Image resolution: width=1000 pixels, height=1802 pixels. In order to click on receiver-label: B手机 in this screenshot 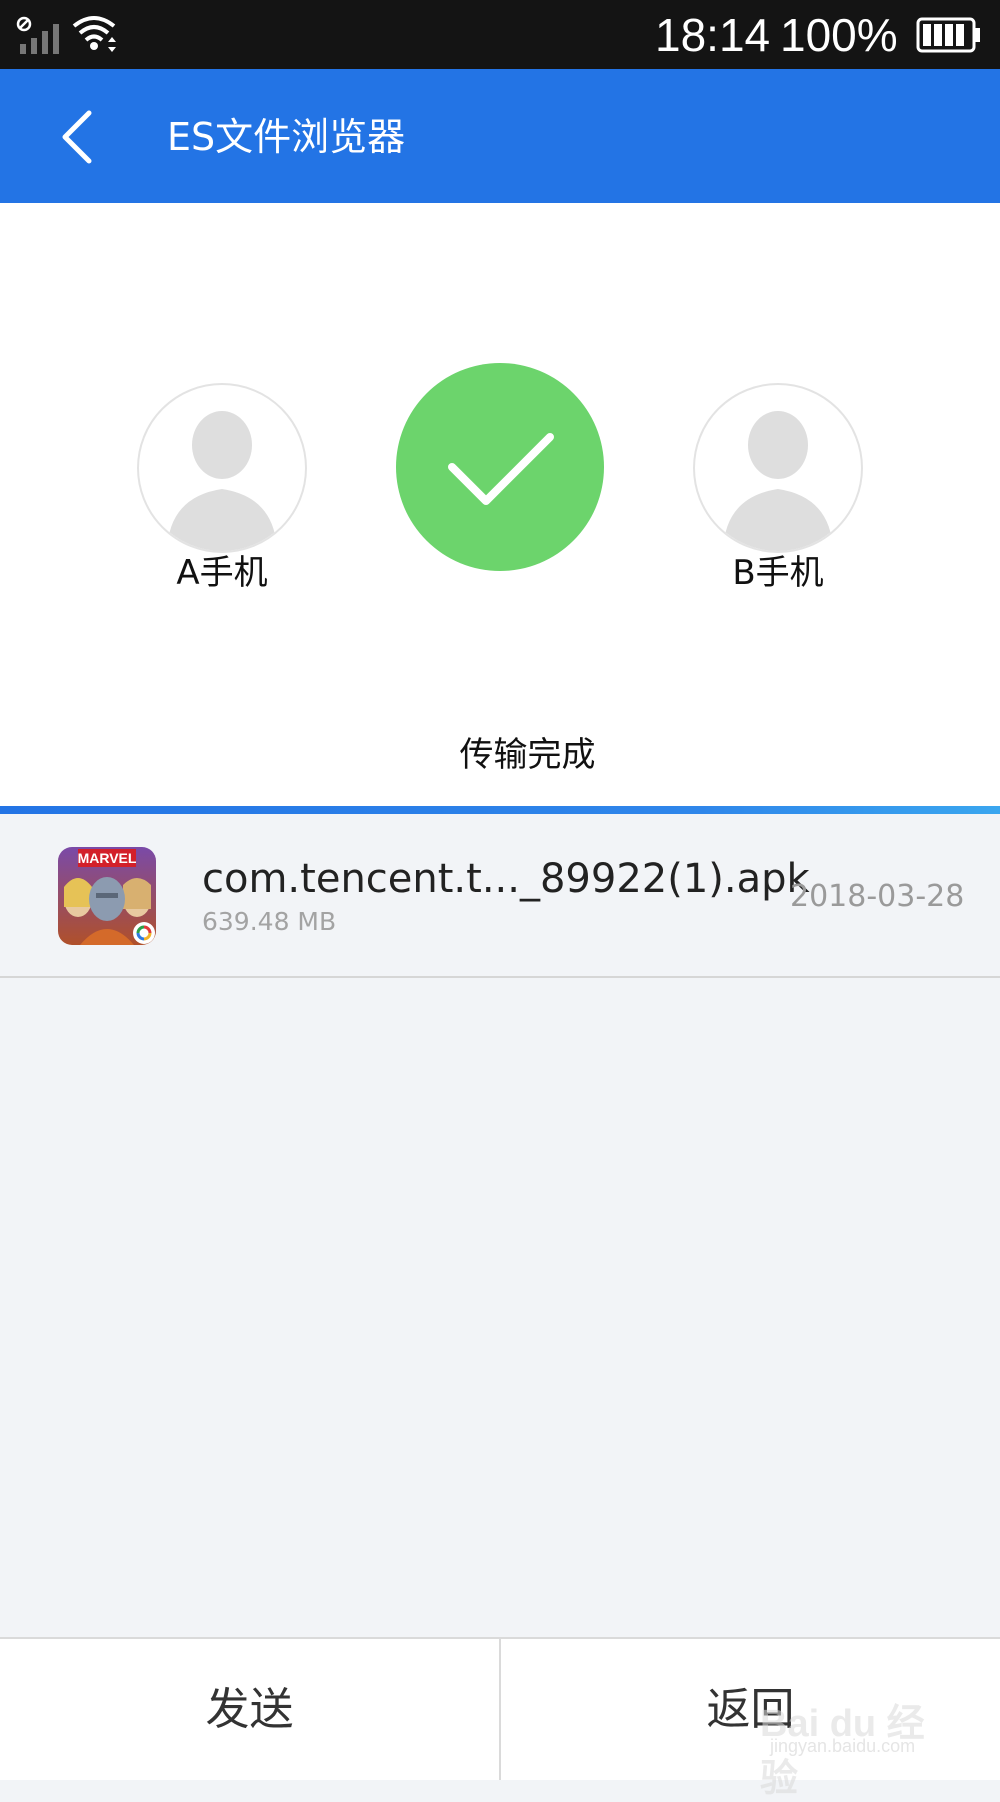, I will do `click(778, 573)`.